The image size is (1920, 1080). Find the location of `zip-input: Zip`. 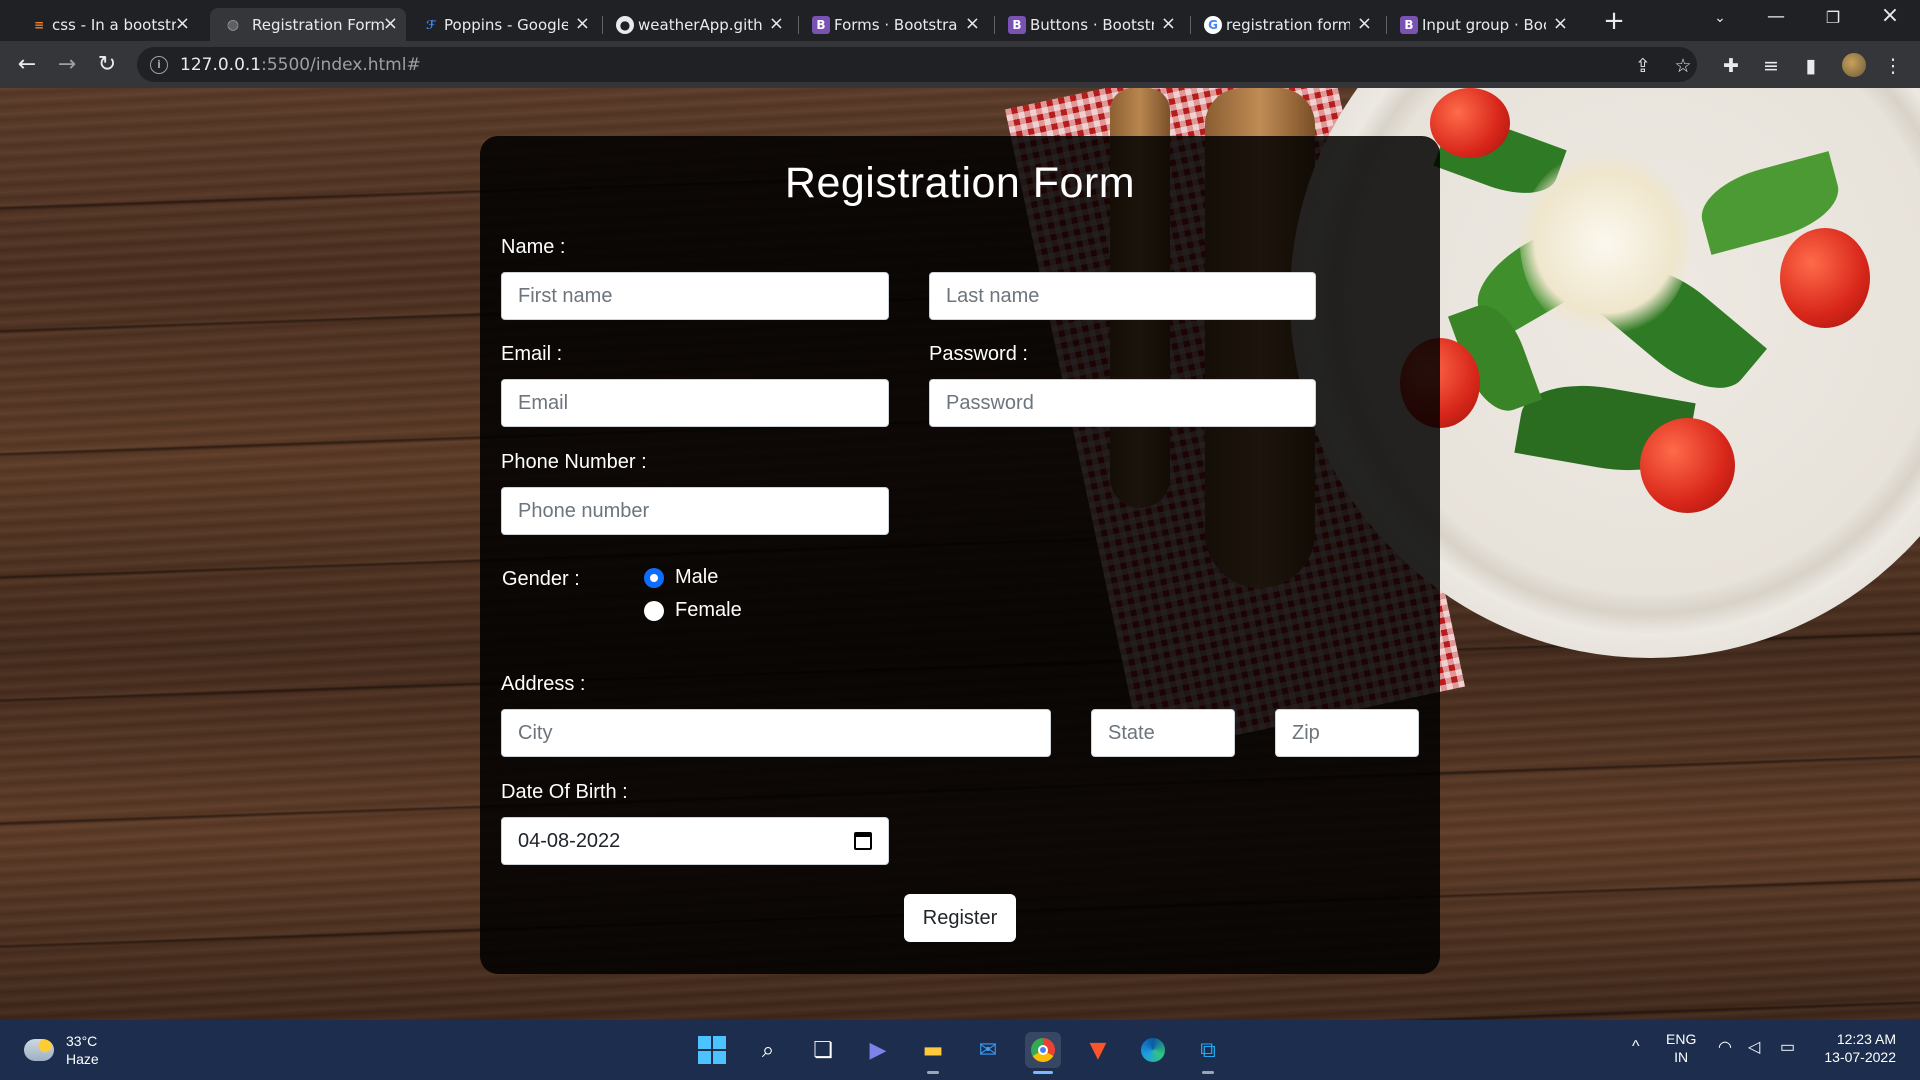

zip-input: Zip is located at coordinates (1347, 733).